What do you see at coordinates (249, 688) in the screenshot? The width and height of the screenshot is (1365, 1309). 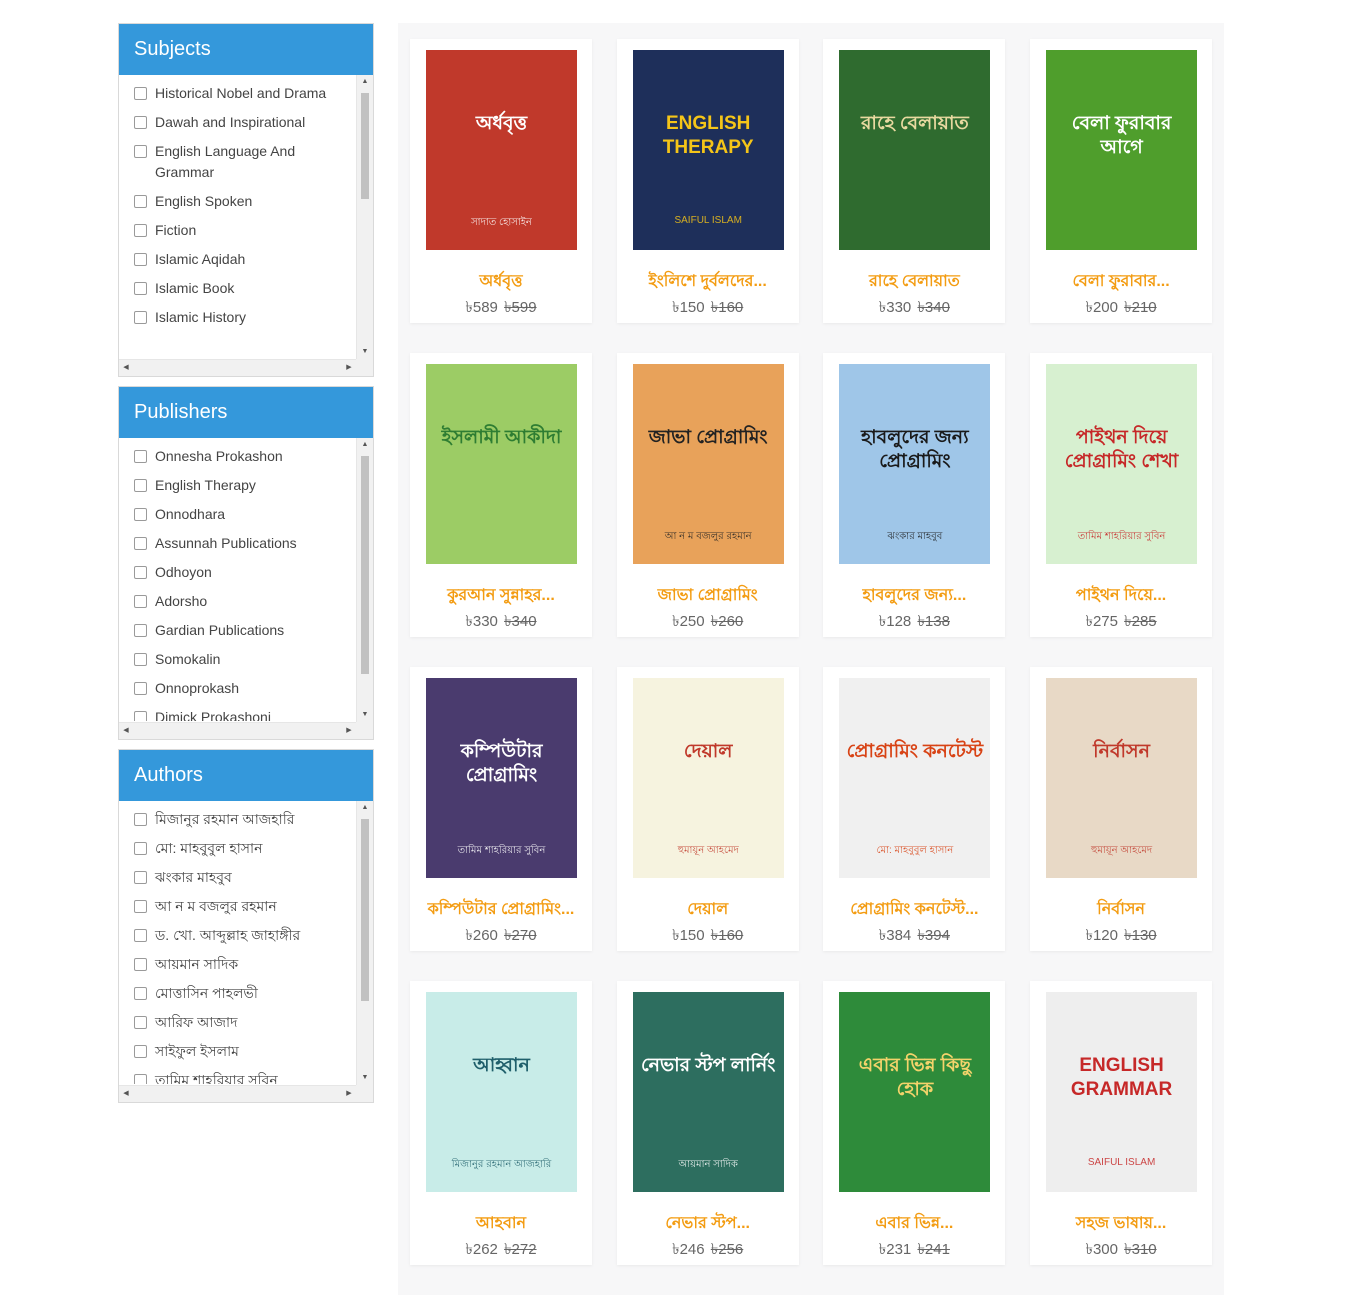 I see `filter-label: Onnoprokash` at bounding box center [249, 688].